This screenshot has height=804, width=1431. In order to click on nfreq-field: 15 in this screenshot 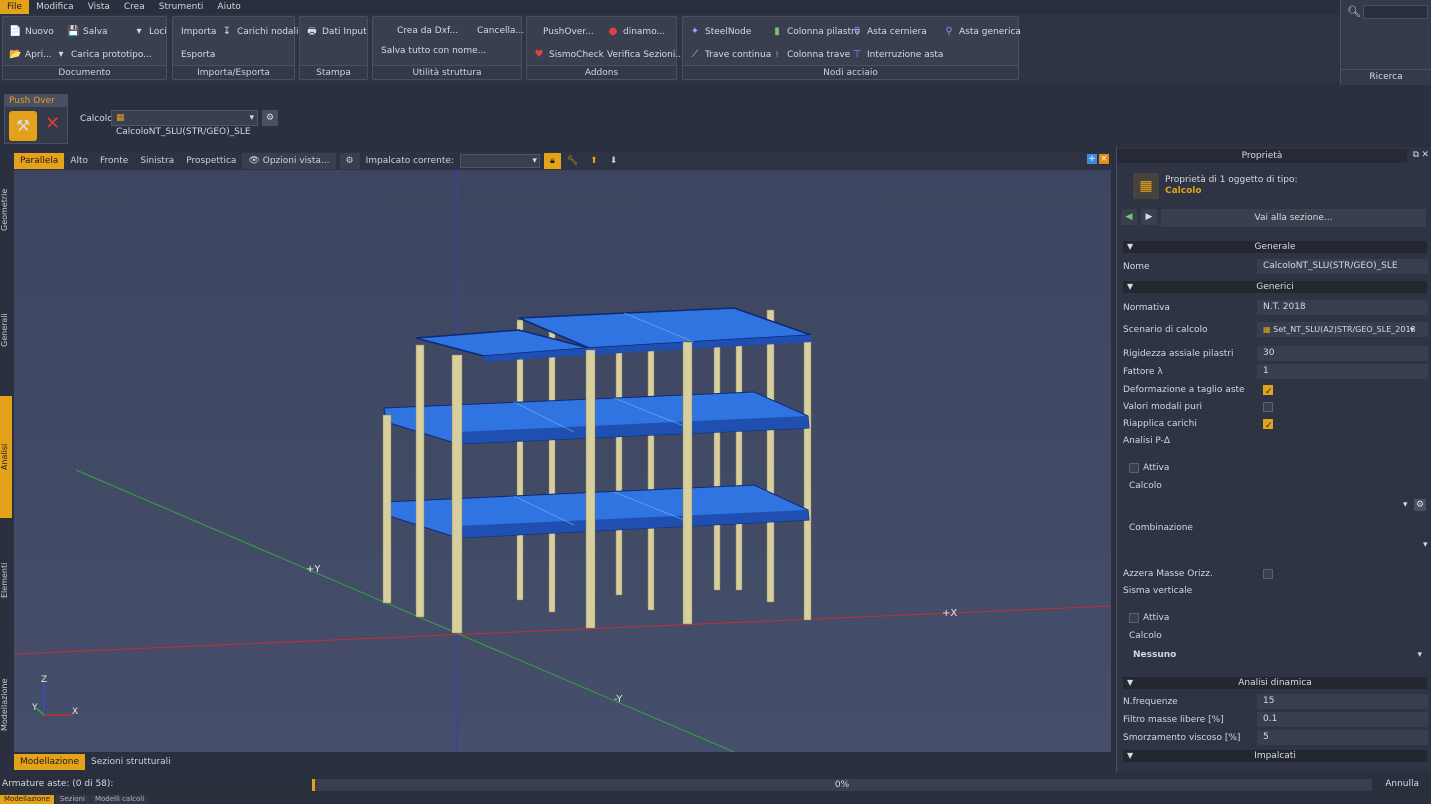, I will do `click(1342, 701)`.